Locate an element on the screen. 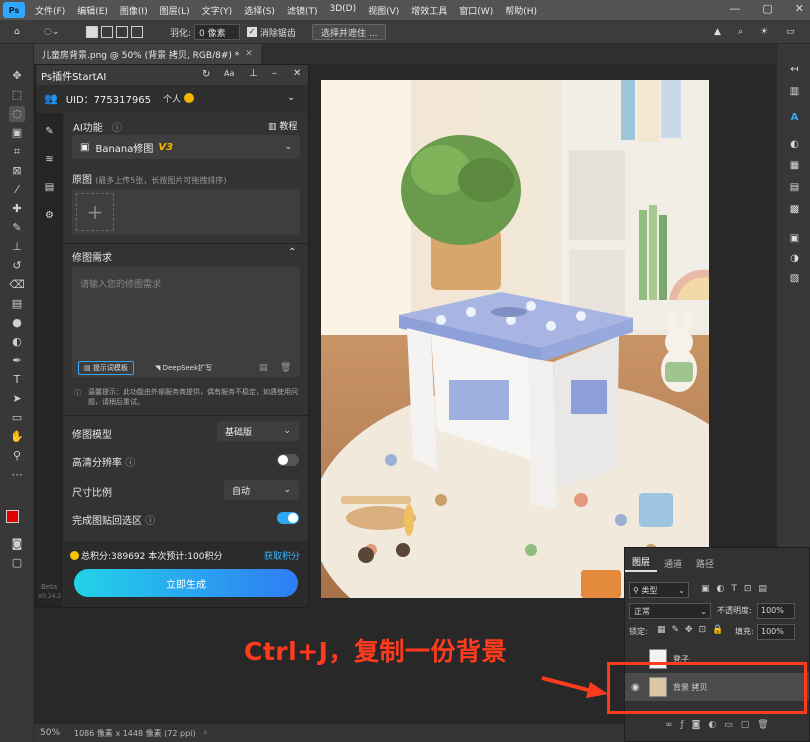 This screenshot has height=742, width=810. menu-item: 编辑(E) is located at coordinates (92, 10).